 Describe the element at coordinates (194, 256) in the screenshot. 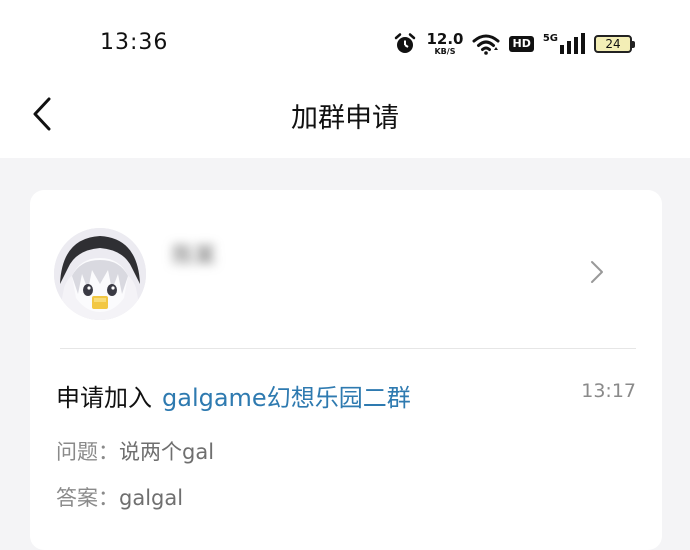

I see `username: 陈某` at that location.